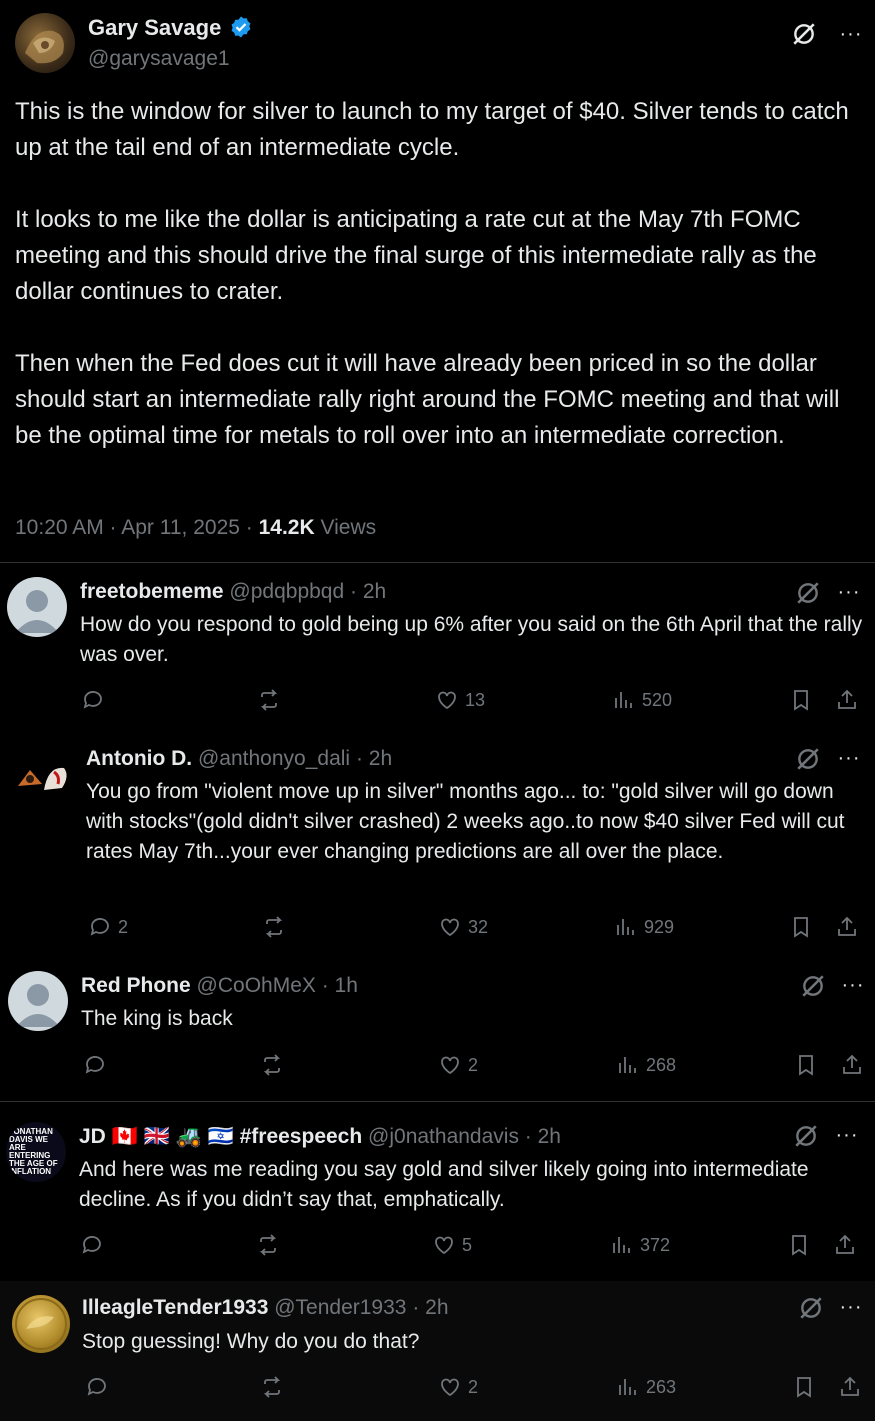 The image size is (875, 1421). I want to click on views-button: 929, so click(644, 927).